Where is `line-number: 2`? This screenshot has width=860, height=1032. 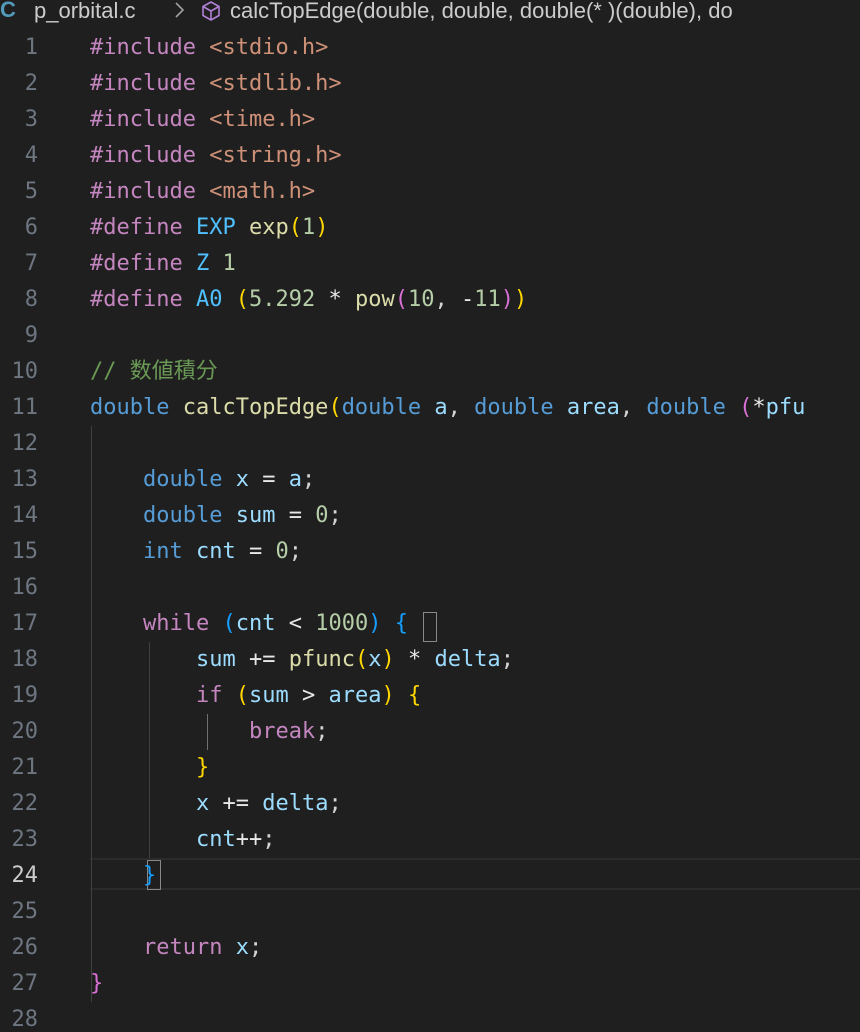
line-number: 2 is located at coordinates (19, 84).